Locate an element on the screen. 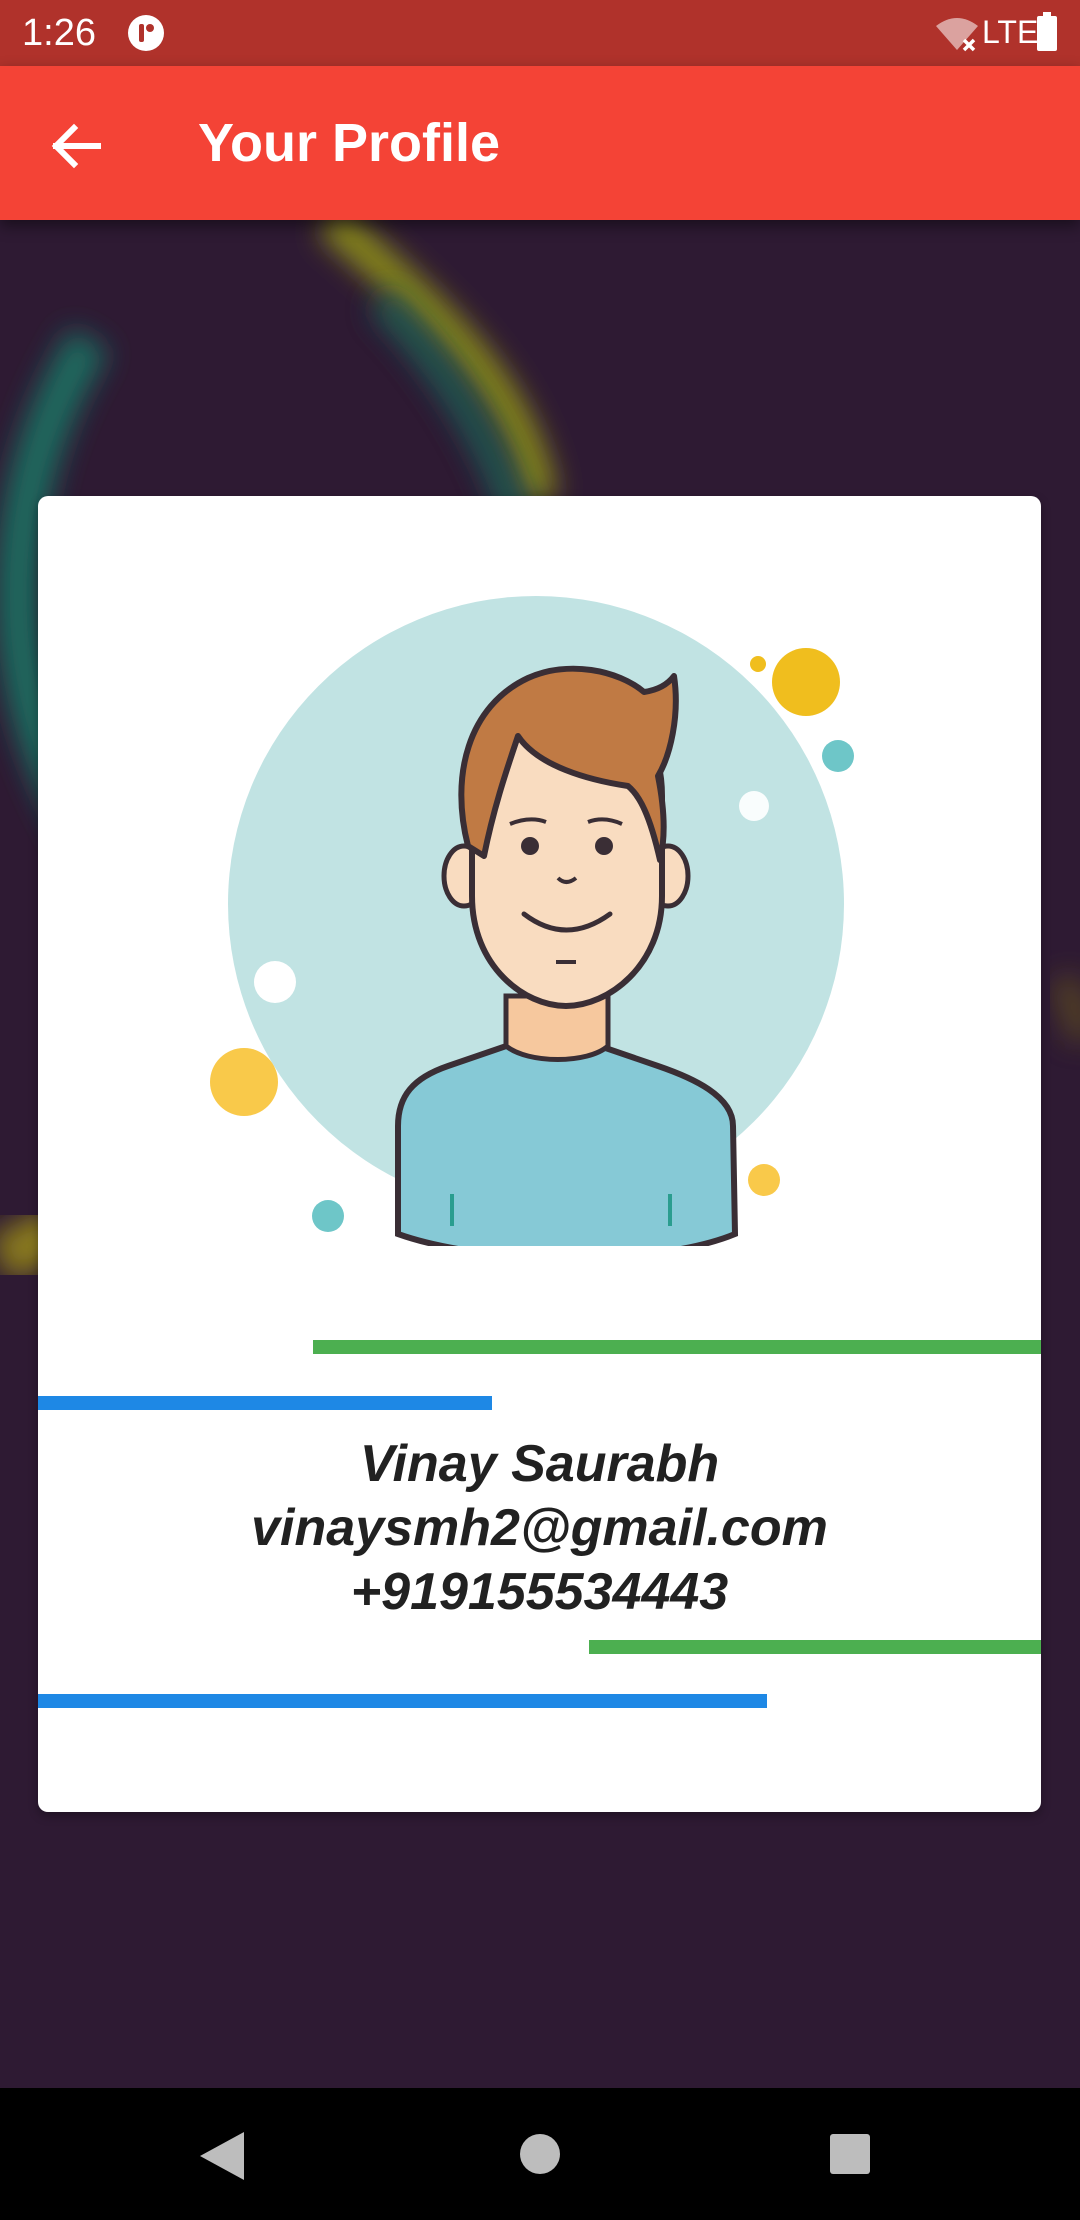 This screenshot has width=1080, height=2220. wifi-off-icon is located at coordinates (957, 35).